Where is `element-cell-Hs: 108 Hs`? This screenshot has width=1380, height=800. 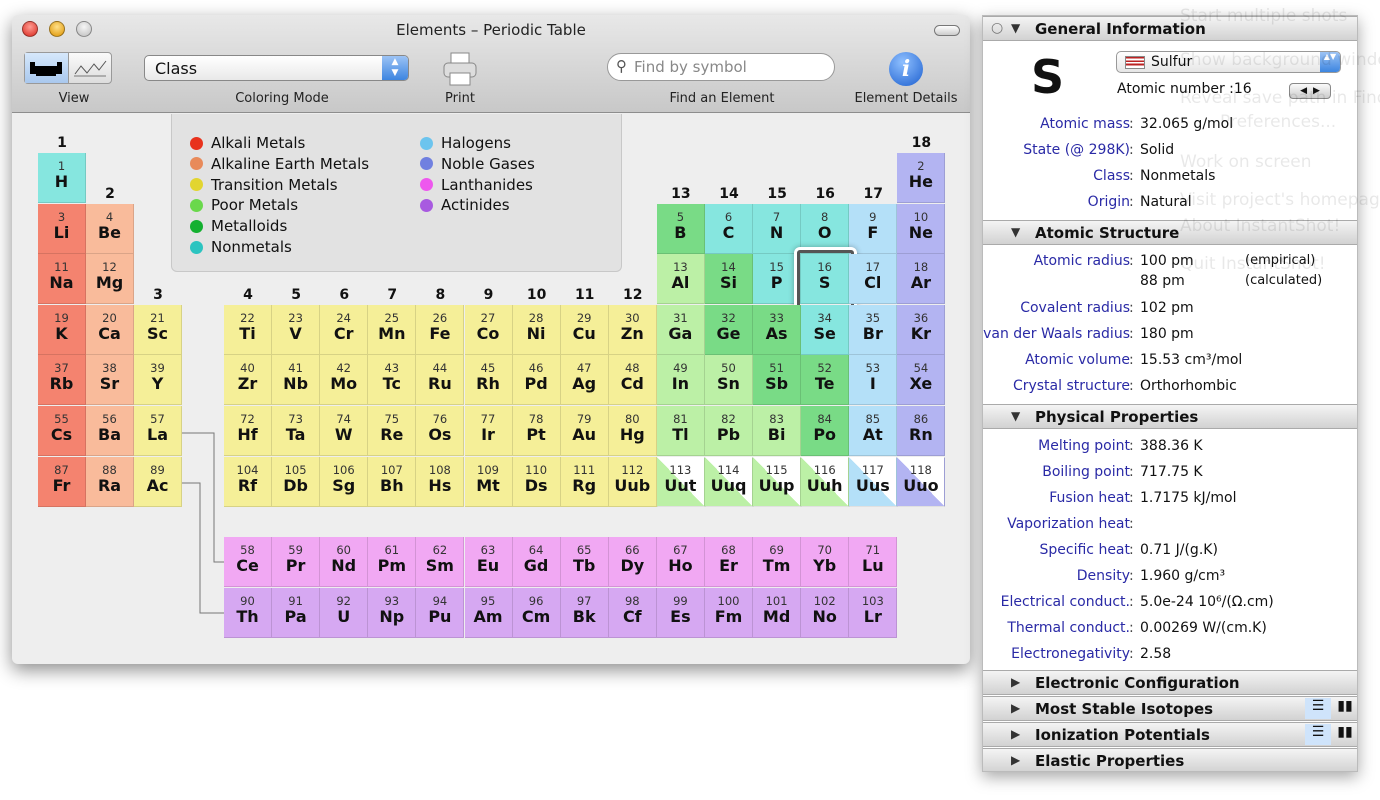
element-cell-Hs: 108 Hs is located at coordinates (440, 481).